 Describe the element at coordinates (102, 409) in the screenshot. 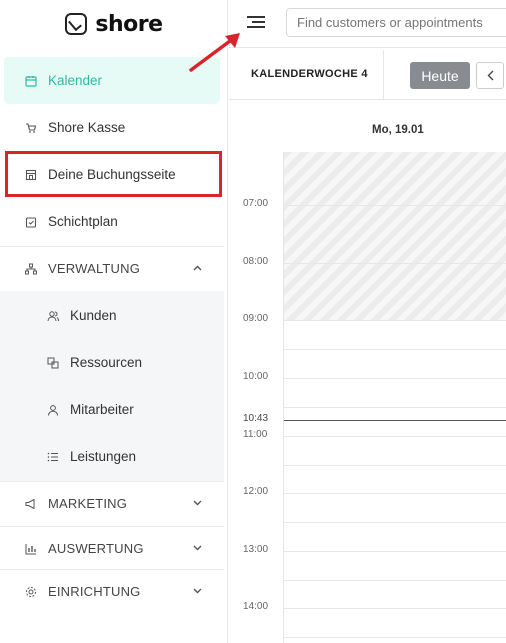

I see `sidebar-item-label: Mitarbeiter` at that location.